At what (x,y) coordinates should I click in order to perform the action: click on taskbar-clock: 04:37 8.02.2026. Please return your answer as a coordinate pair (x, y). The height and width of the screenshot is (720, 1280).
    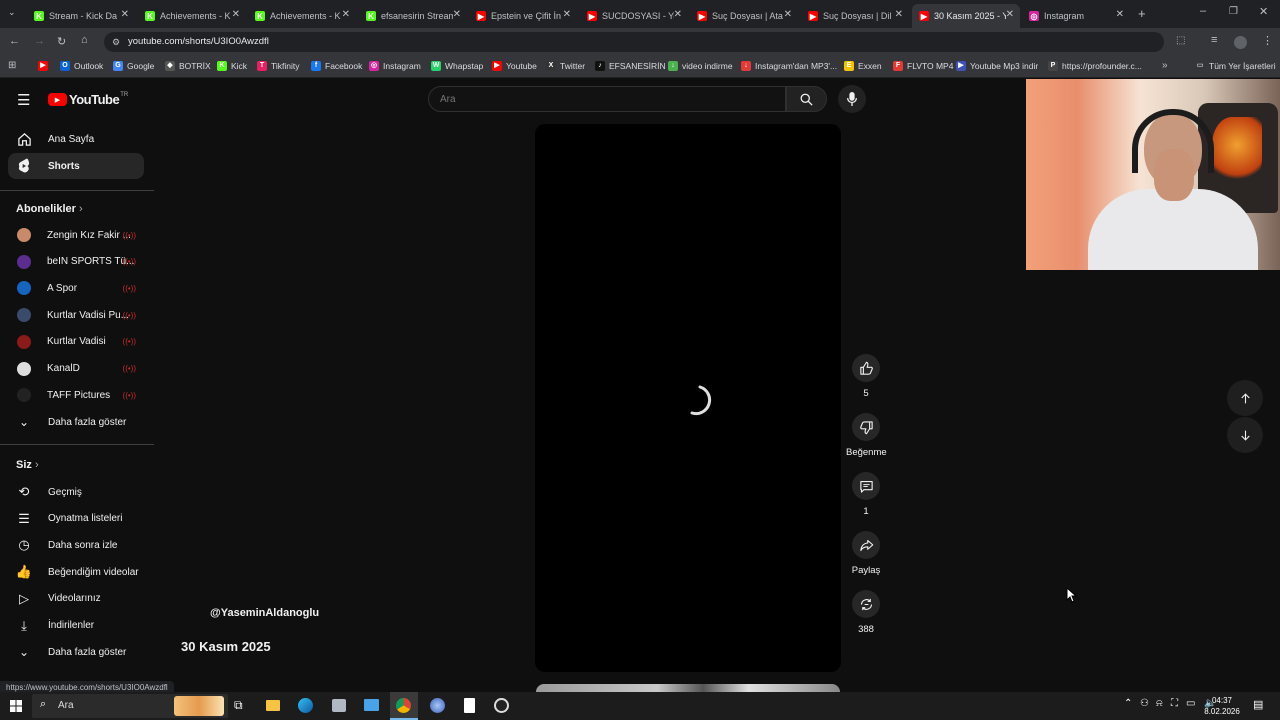
    Looking at the image, I should click on (1222, 706).